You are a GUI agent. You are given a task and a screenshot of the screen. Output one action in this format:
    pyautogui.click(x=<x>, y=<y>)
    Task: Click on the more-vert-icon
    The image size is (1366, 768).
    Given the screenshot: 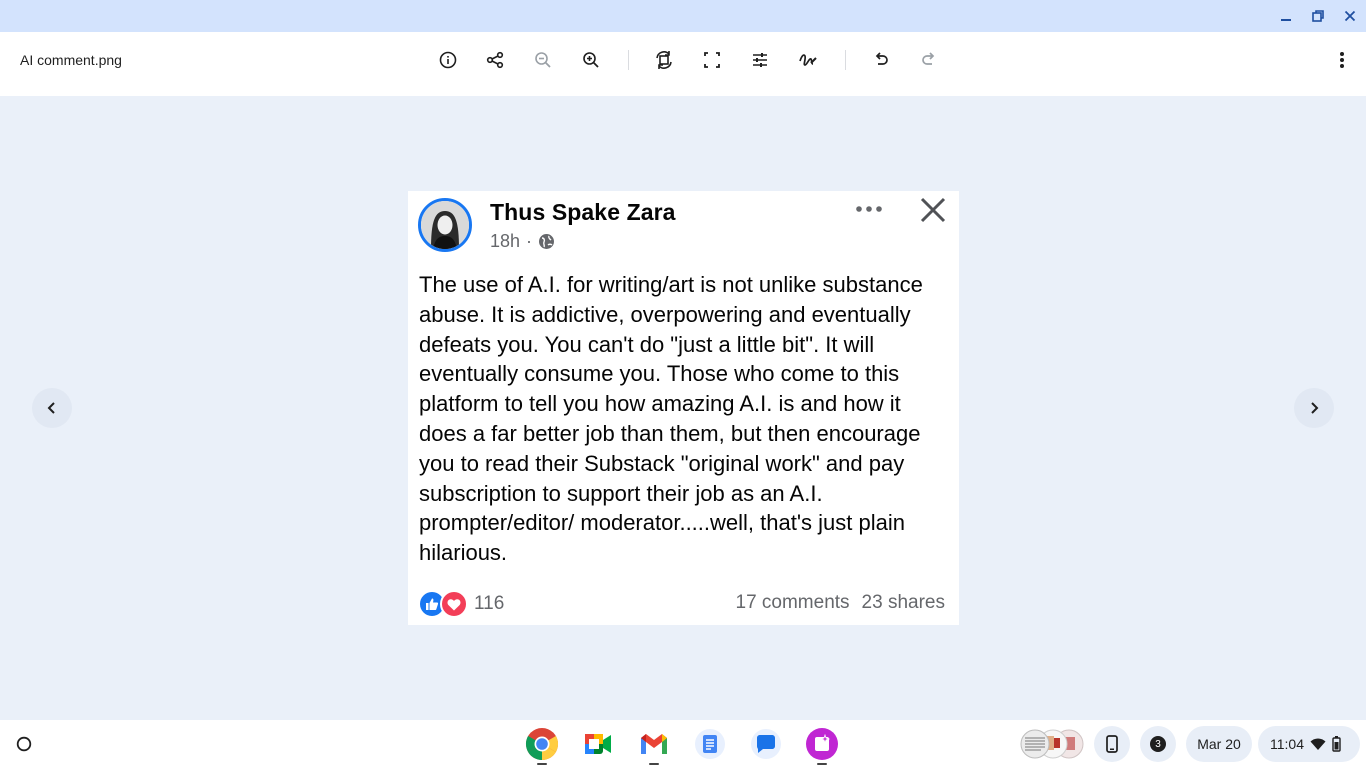 What is the action you would take?
    pyautogui.click(x=1342, y=60)
    